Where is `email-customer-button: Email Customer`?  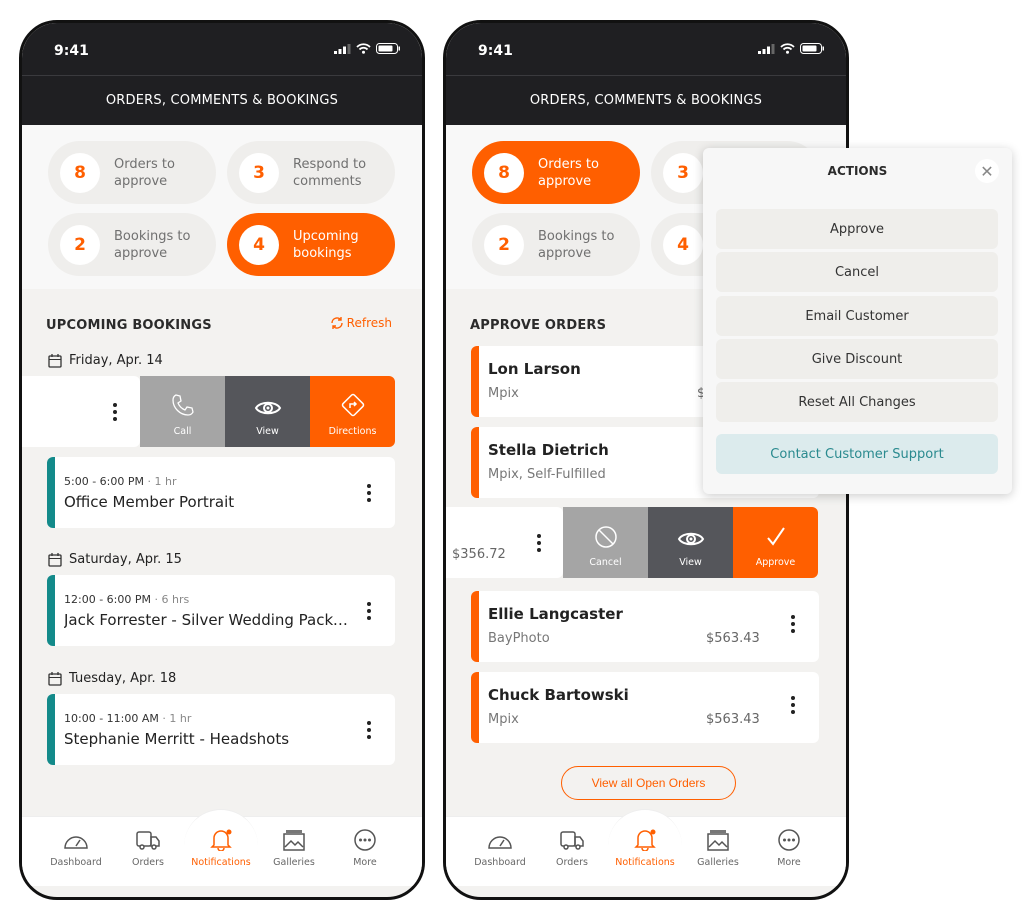
email-customer-button: Email Customer is located at coordinates (857, 316).